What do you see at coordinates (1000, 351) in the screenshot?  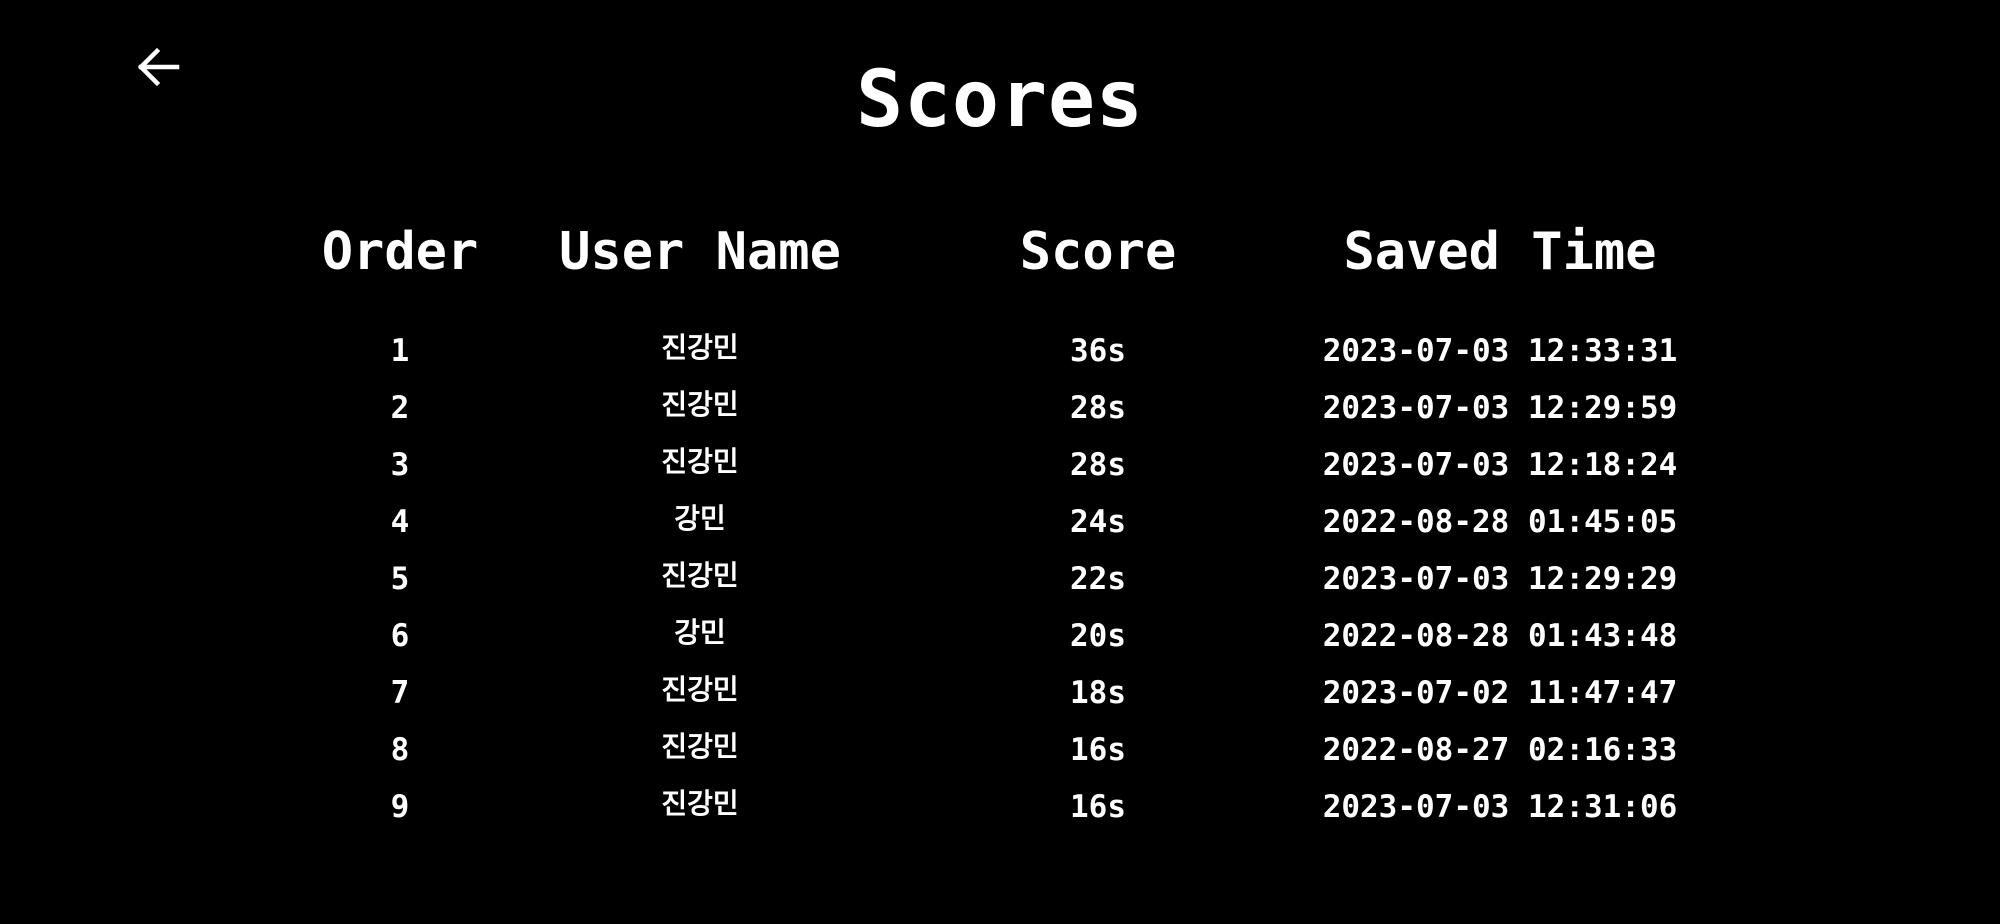 I see `table-row: 1 진강민 36s 2023-07-03 12:33:31` at bounding box center [1000, 351].